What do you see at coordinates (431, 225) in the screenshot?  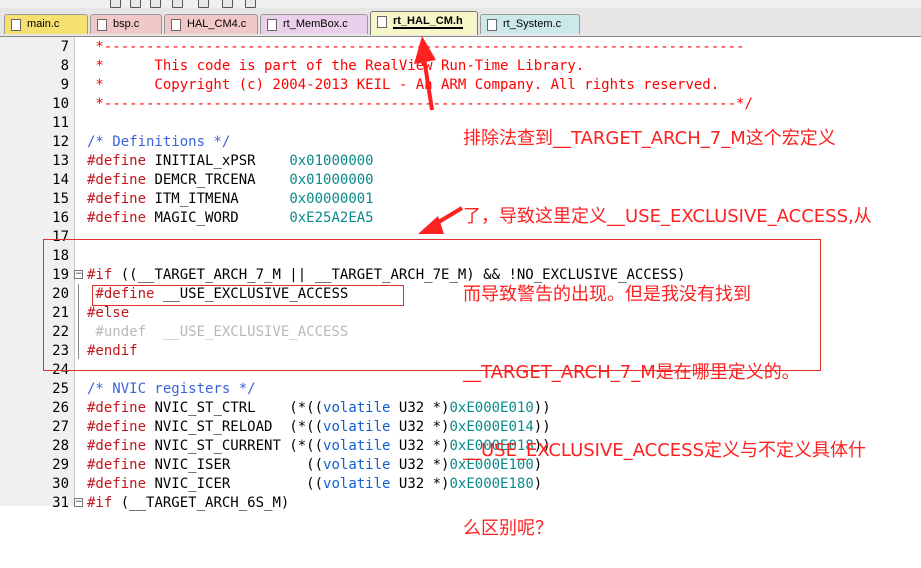 I see `arrow-to-code-head` at bounding box center [431, 225].